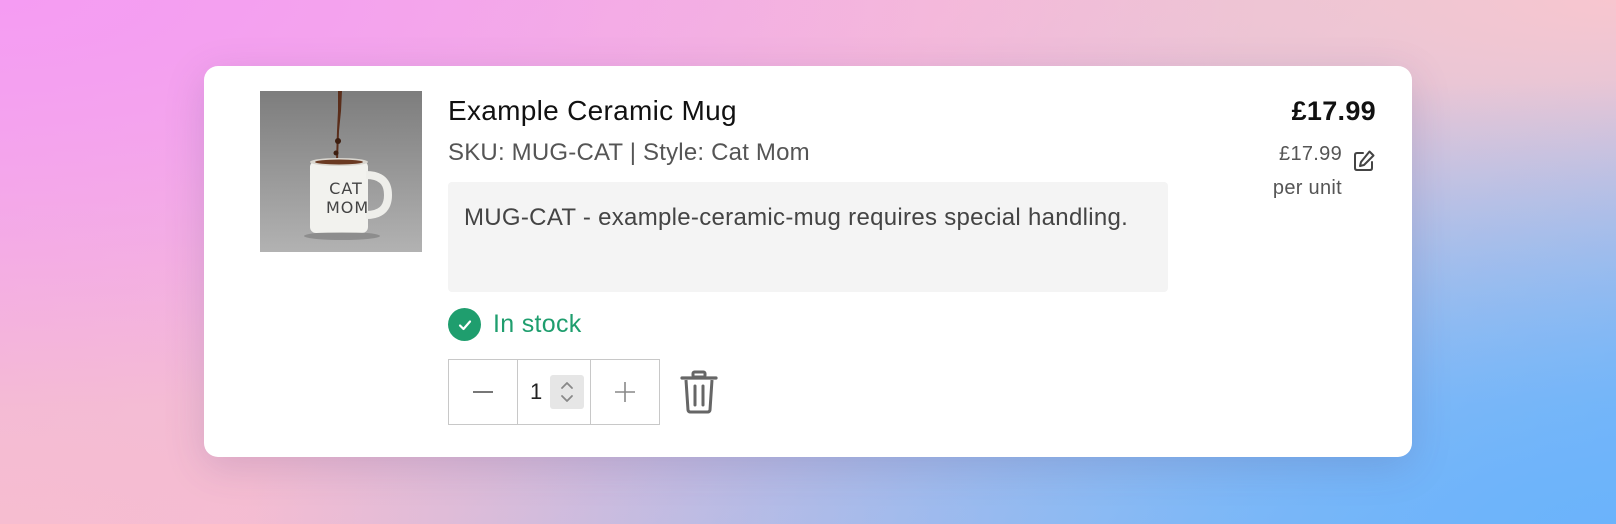  What do you see at coordinates (348, 165) in the screenshot?
I see `mug-photo` at bounding box center [348, 165].